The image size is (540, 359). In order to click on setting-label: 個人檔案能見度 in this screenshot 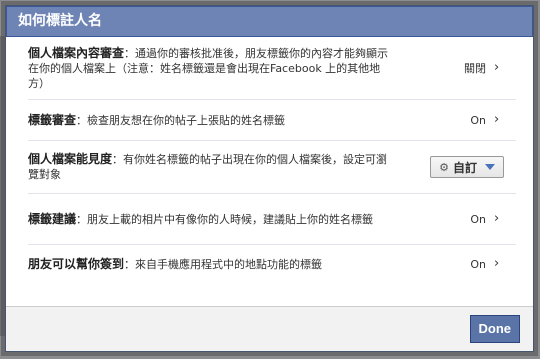, I will do `click(70, 159)`.